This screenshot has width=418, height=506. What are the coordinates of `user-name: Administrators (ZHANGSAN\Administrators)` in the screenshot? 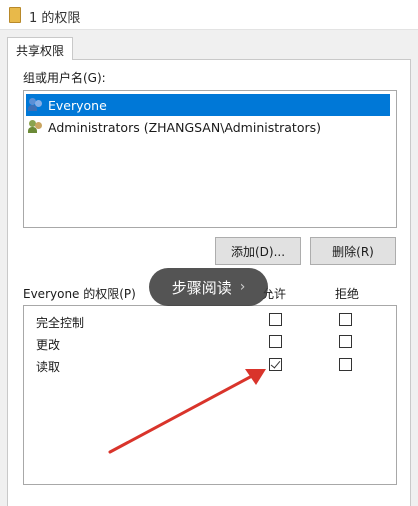 It's located at (185, 127).